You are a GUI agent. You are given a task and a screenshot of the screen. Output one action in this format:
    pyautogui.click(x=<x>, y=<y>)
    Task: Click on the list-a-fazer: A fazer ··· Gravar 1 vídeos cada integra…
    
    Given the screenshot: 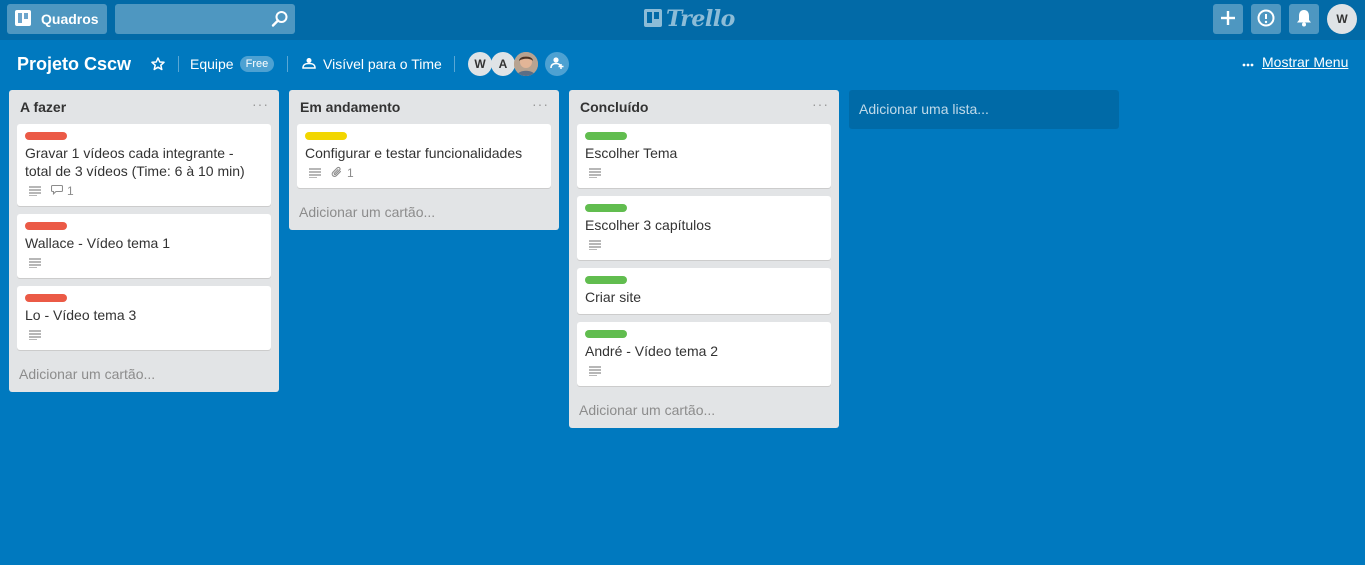 What is the action you would take?
    pyautogui.click(x=144, y=241)
    